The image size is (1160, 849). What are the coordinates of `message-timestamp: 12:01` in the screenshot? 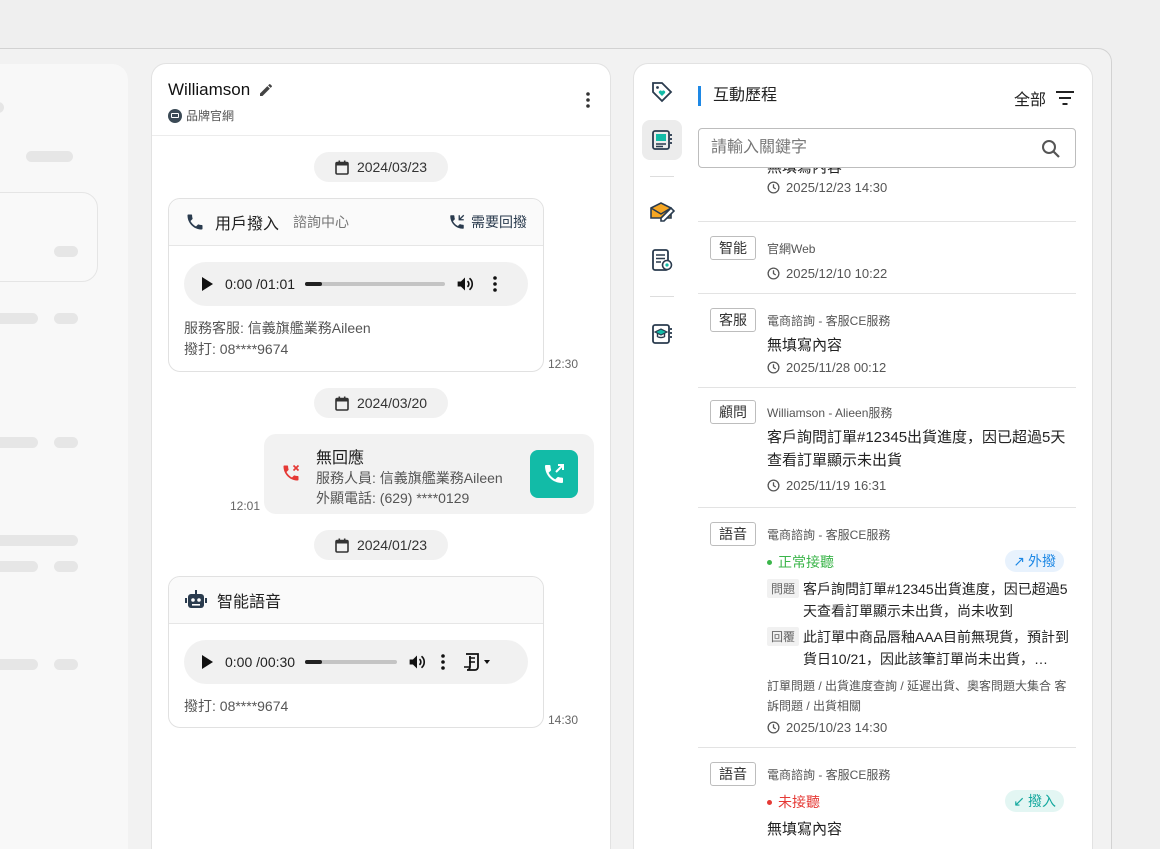 It's located at (245, 506).